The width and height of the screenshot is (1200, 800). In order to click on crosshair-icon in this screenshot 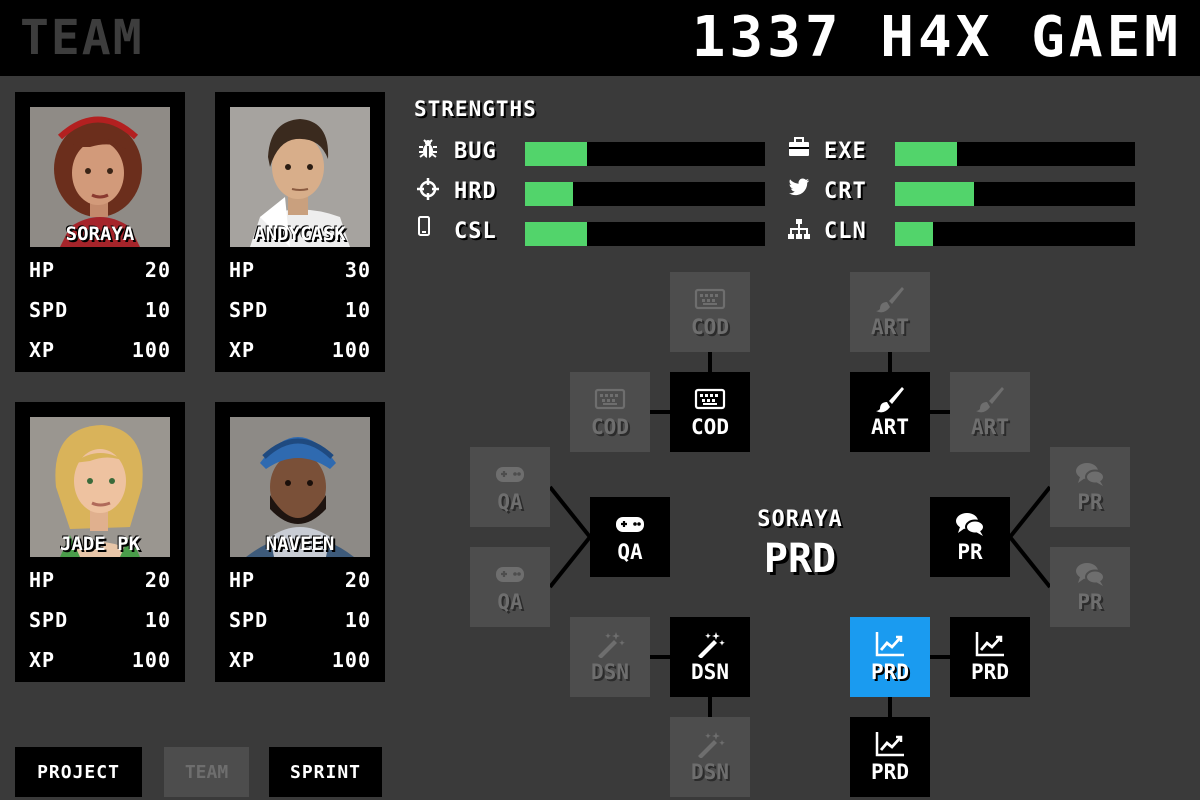, I will do `click(428, 189)`.